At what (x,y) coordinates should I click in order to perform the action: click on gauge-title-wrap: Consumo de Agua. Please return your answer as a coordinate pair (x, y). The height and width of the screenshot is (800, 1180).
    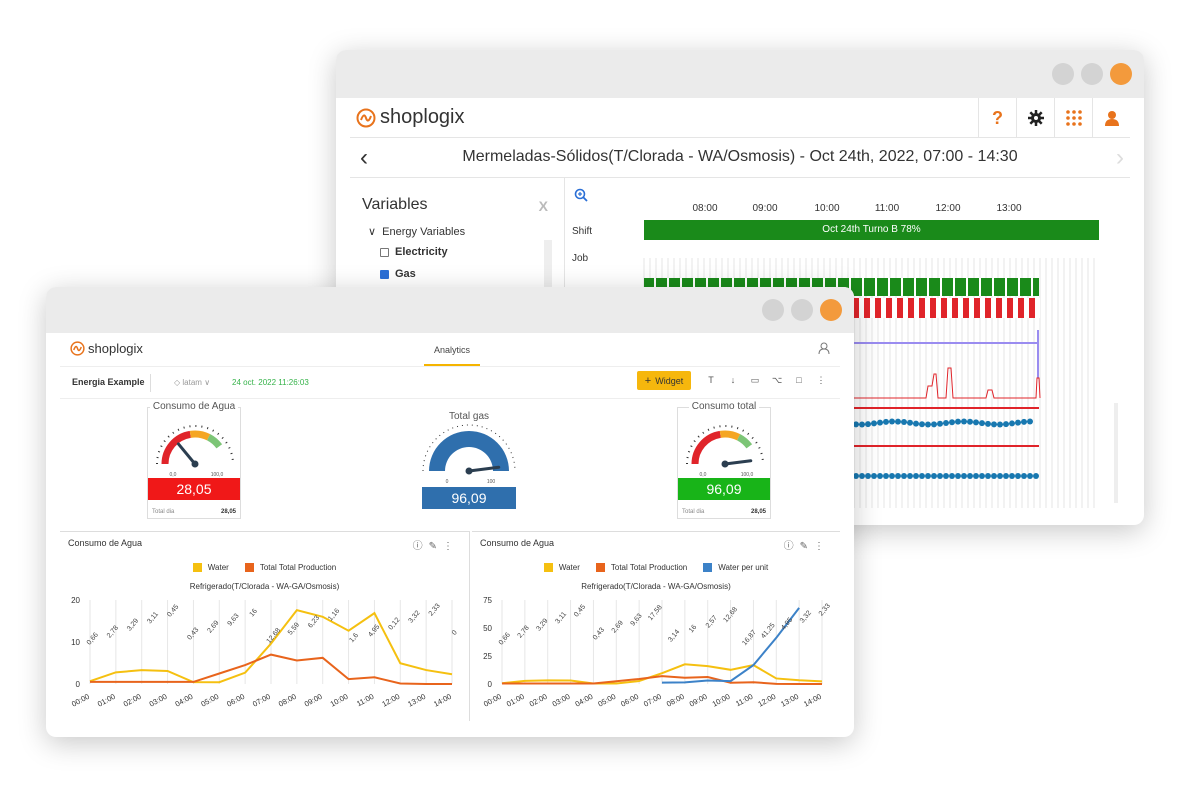
    Looking at the image, I should click on (194, 406).